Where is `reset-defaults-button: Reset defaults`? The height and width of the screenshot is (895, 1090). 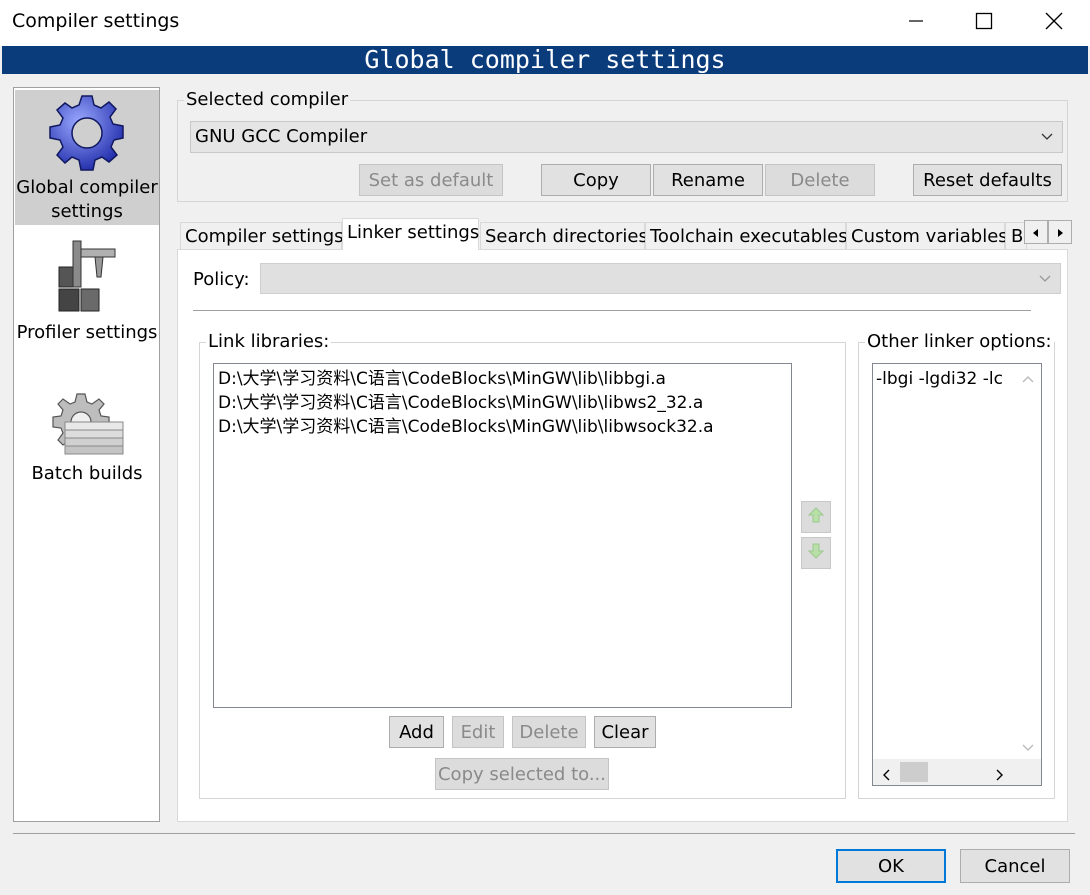
reset-defaults-button: Reset defaults is located at coordinates (987, 180).